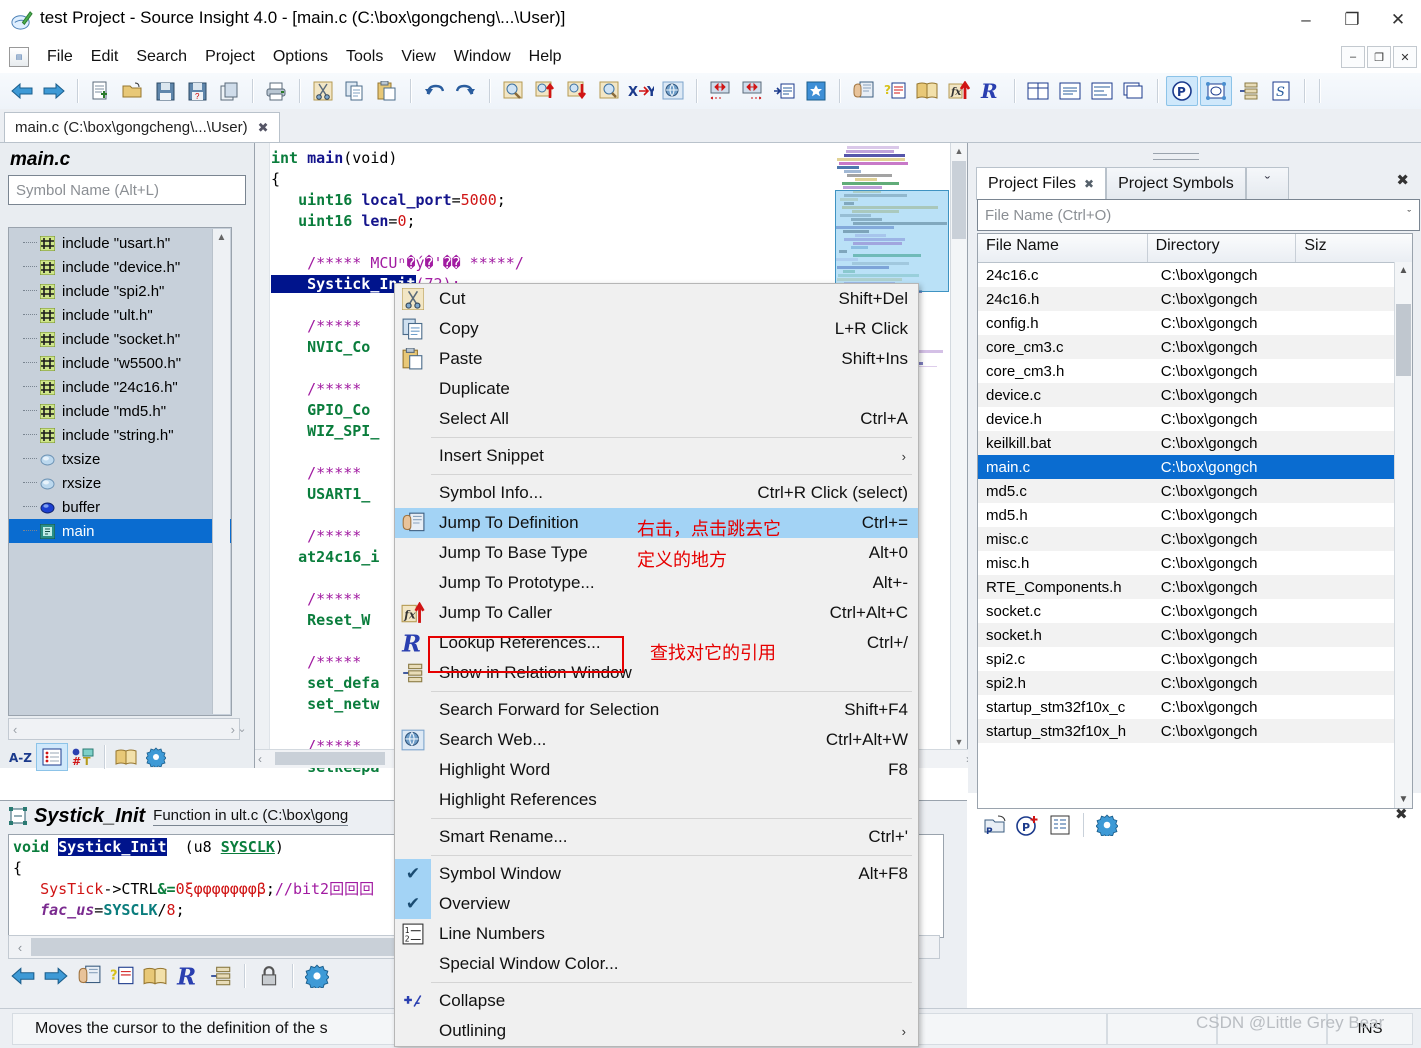  I want to click on menu-item-overview: ✔ Overview, so click(656, 904).